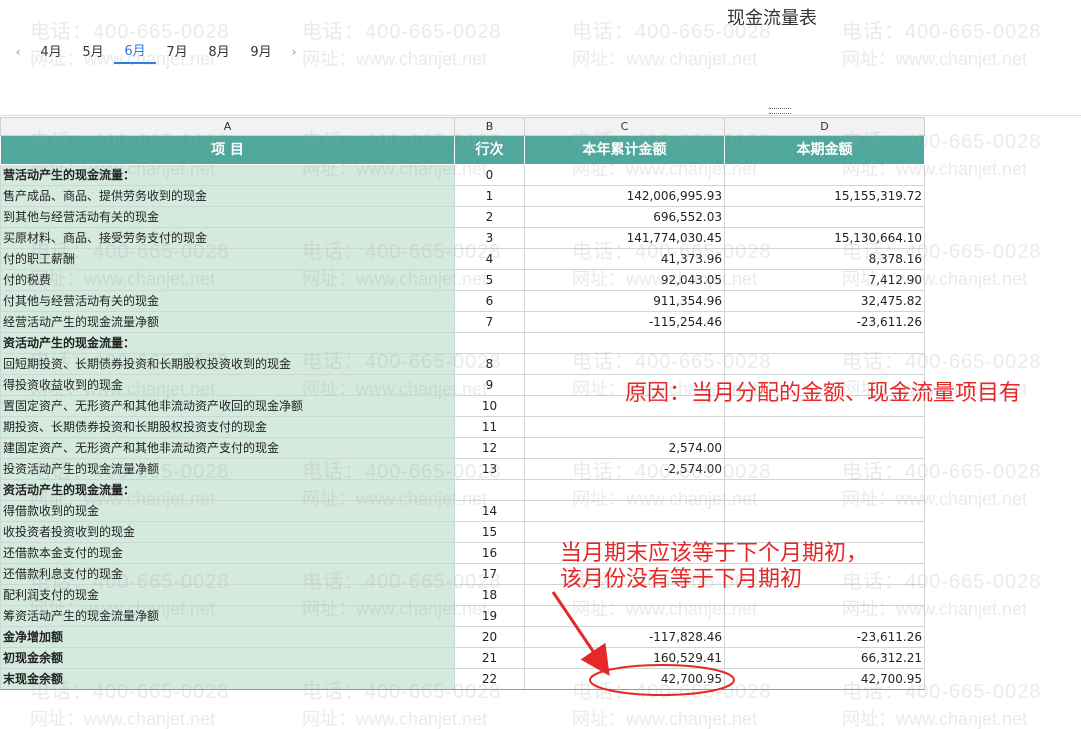 This screenshot has width=1081, height=729. What do you see at coordinates (824, 679) in the screenshot?
I see `period-amount-cell: 42,700.95` at bounding box center [824, 679].